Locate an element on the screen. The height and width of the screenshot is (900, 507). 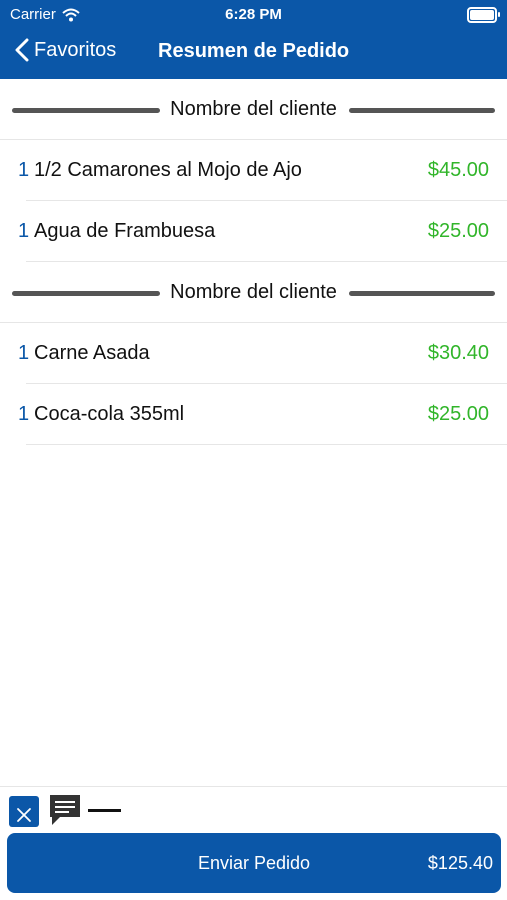
item-name: Carne Asada is located at coordinates (92, 352).